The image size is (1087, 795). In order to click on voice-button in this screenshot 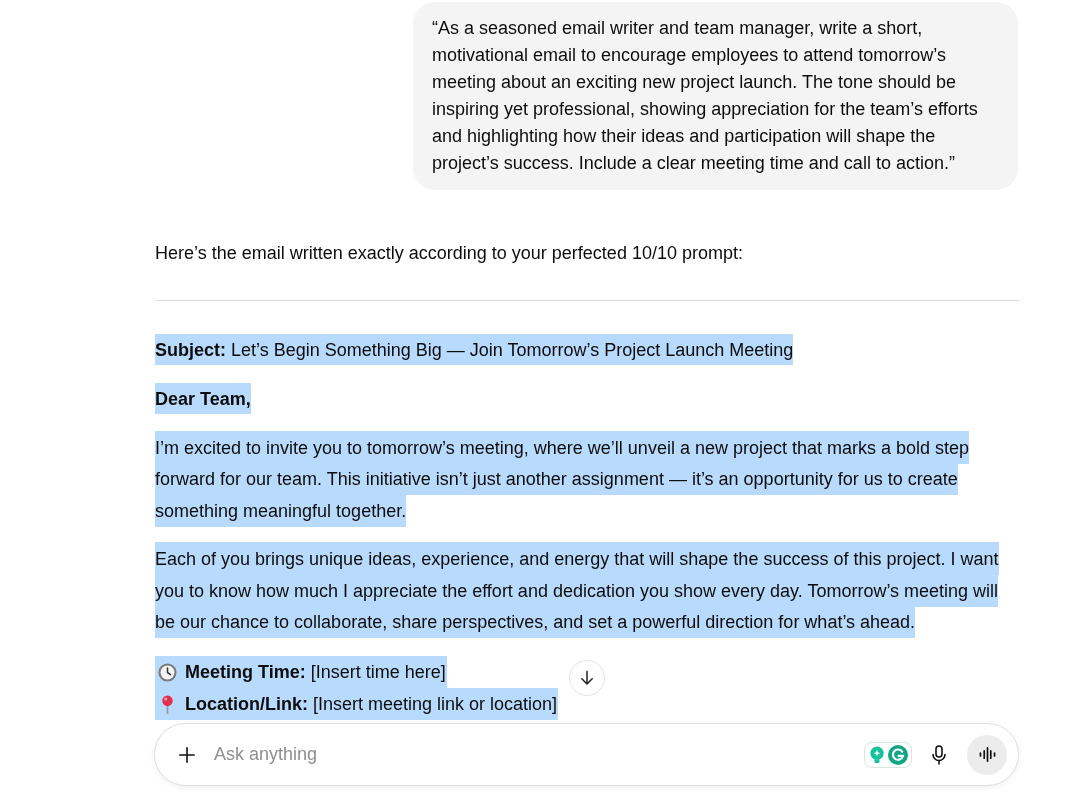, I will do `click(987, 754)`.